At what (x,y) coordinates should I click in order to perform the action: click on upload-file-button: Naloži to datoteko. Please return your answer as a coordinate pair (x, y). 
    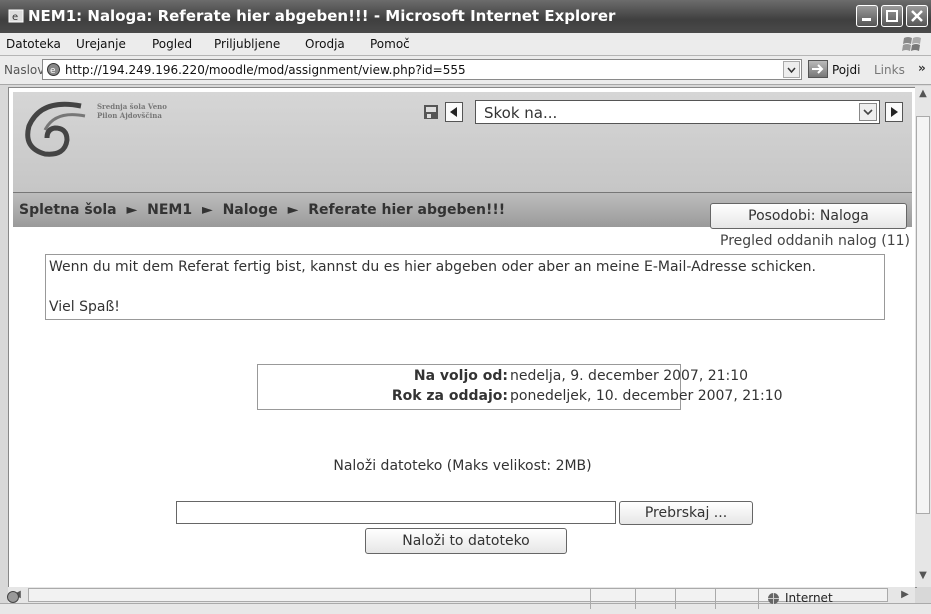
    Looking at the image, I should click on (466, 541).